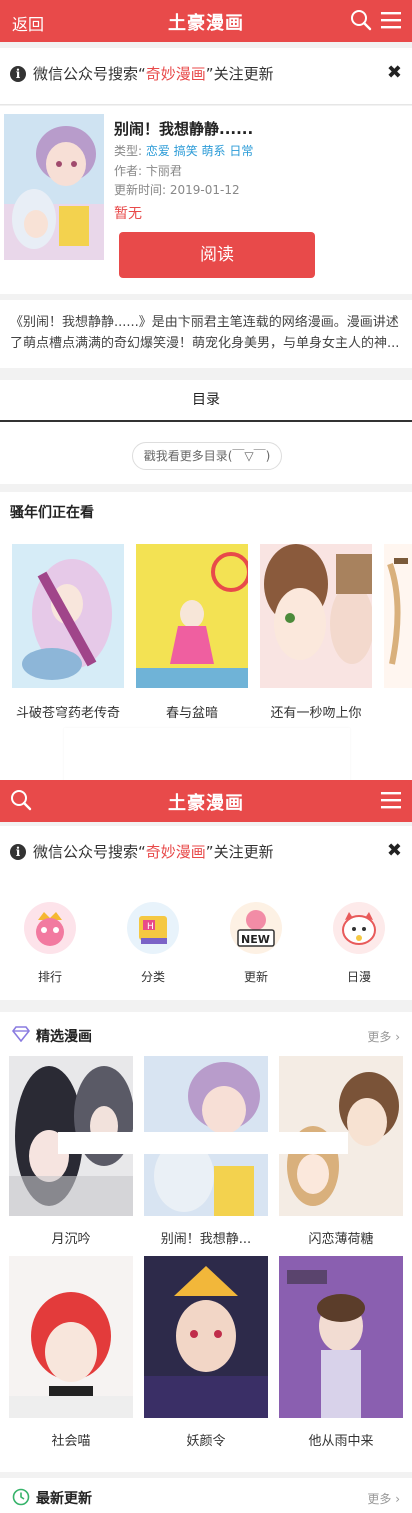 The height and width of the screenshot is (1513, 412). I want to click on now-watching-title: 骚年们正在看, so click(52, 513).